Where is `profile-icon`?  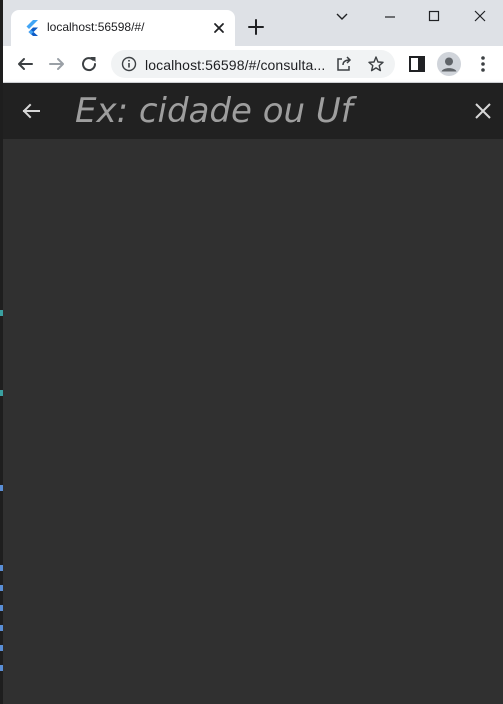
profile-icon is located at coordinates (449, 64).